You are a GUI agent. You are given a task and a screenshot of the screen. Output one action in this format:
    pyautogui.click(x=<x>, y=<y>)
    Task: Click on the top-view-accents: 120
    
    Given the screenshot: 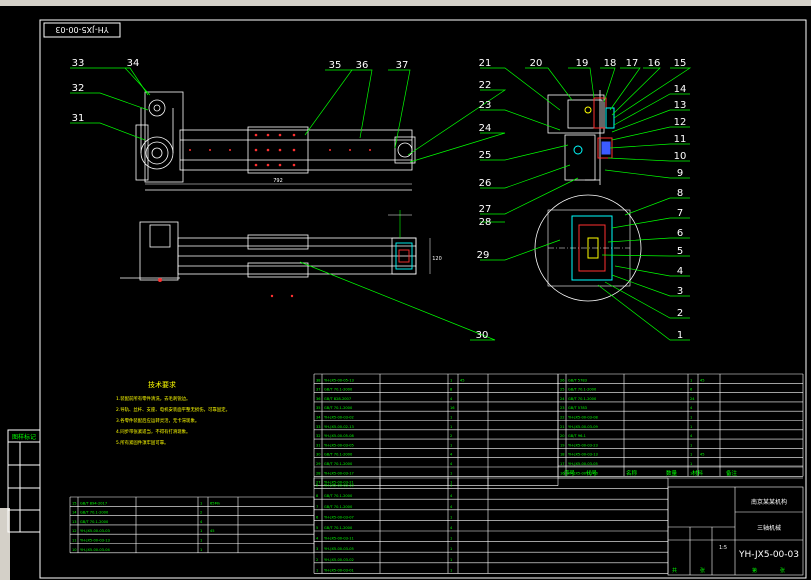 What is the action you would take?
    pyautogui.click(x=300, y=254)
    